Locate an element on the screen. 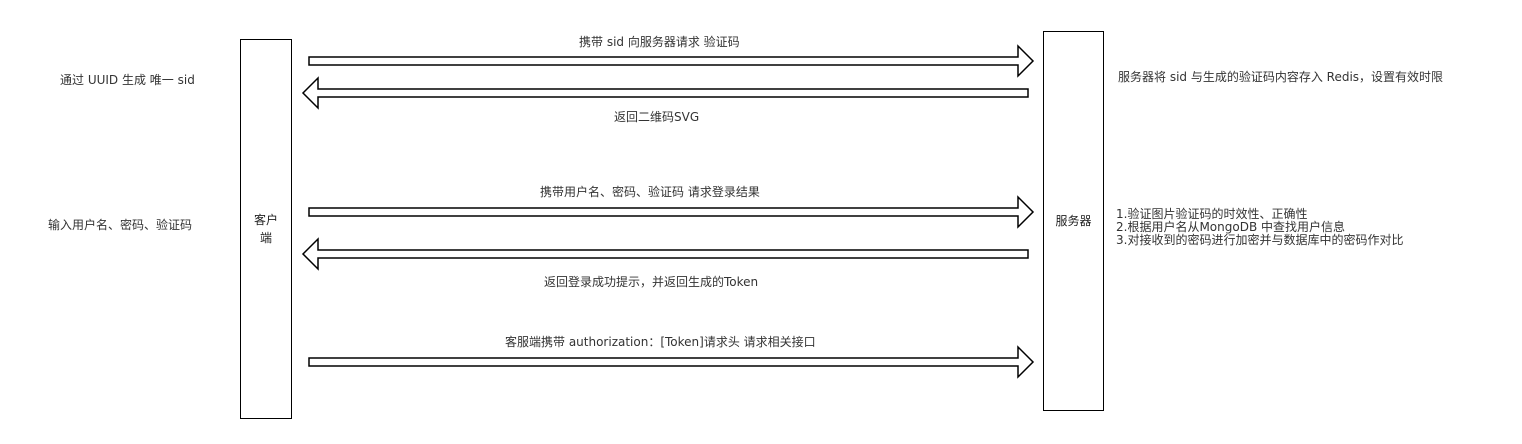 The width and height of the screenshot is (1522, 444). arrow-to-server-authorized-request is located at coordinates (671, 362).